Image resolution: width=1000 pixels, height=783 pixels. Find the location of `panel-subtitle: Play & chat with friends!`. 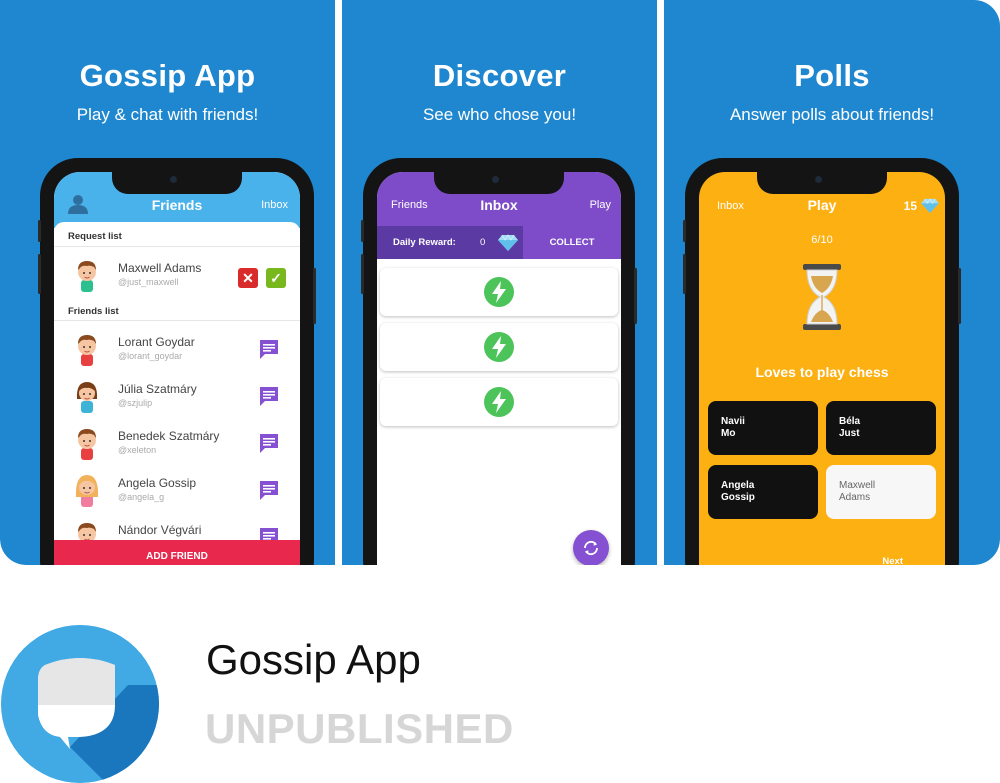

panel-subtitle: Play & chat with friends! is located at coordinates (167, 114).